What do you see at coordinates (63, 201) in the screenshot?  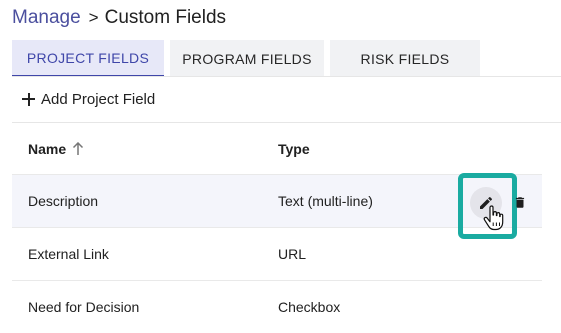 I see `row-name: Description` at bounding box center [63, 201].